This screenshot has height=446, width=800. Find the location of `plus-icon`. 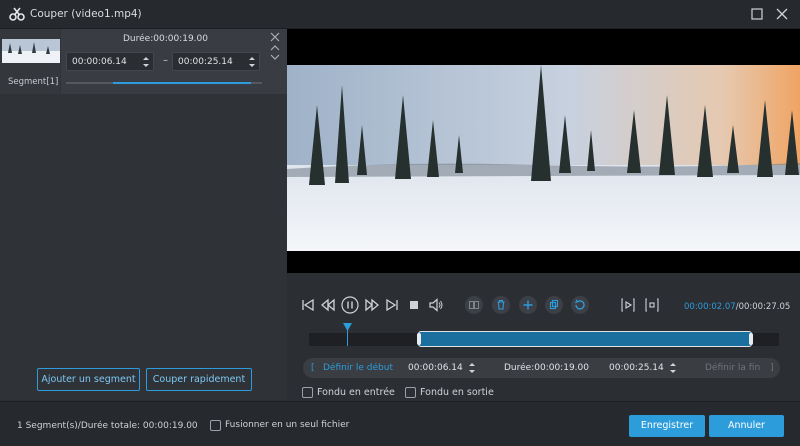

plus-icon is located at coordinates (528, 305).